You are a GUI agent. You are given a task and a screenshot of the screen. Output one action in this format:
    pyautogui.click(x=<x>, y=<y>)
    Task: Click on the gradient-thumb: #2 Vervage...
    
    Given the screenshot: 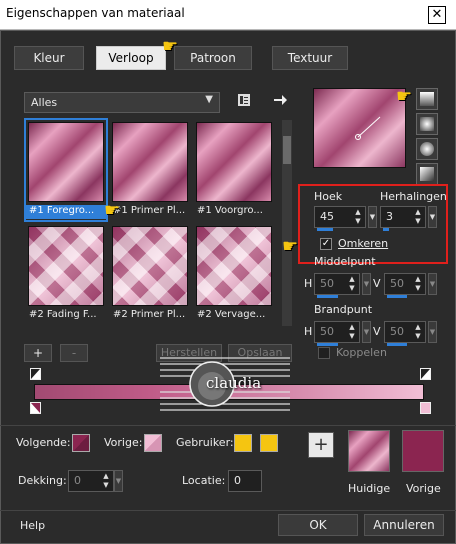 What is the action you would take?
    pyautogui.click(x=234, y=274)
    